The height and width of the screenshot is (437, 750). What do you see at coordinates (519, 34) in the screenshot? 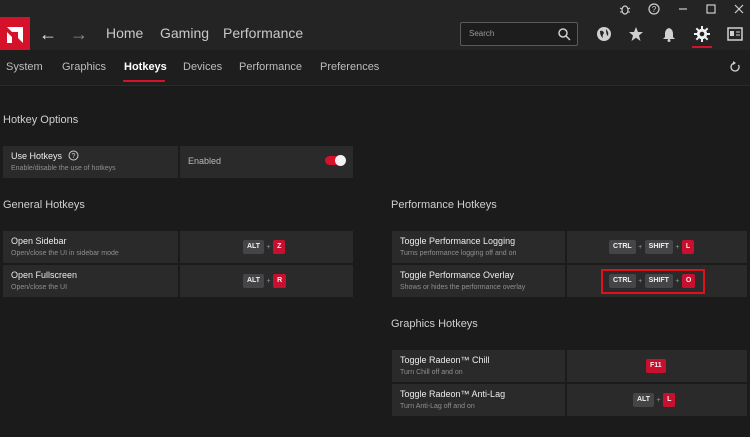
I see `search-input: Search` at bounding box center [519, 34].